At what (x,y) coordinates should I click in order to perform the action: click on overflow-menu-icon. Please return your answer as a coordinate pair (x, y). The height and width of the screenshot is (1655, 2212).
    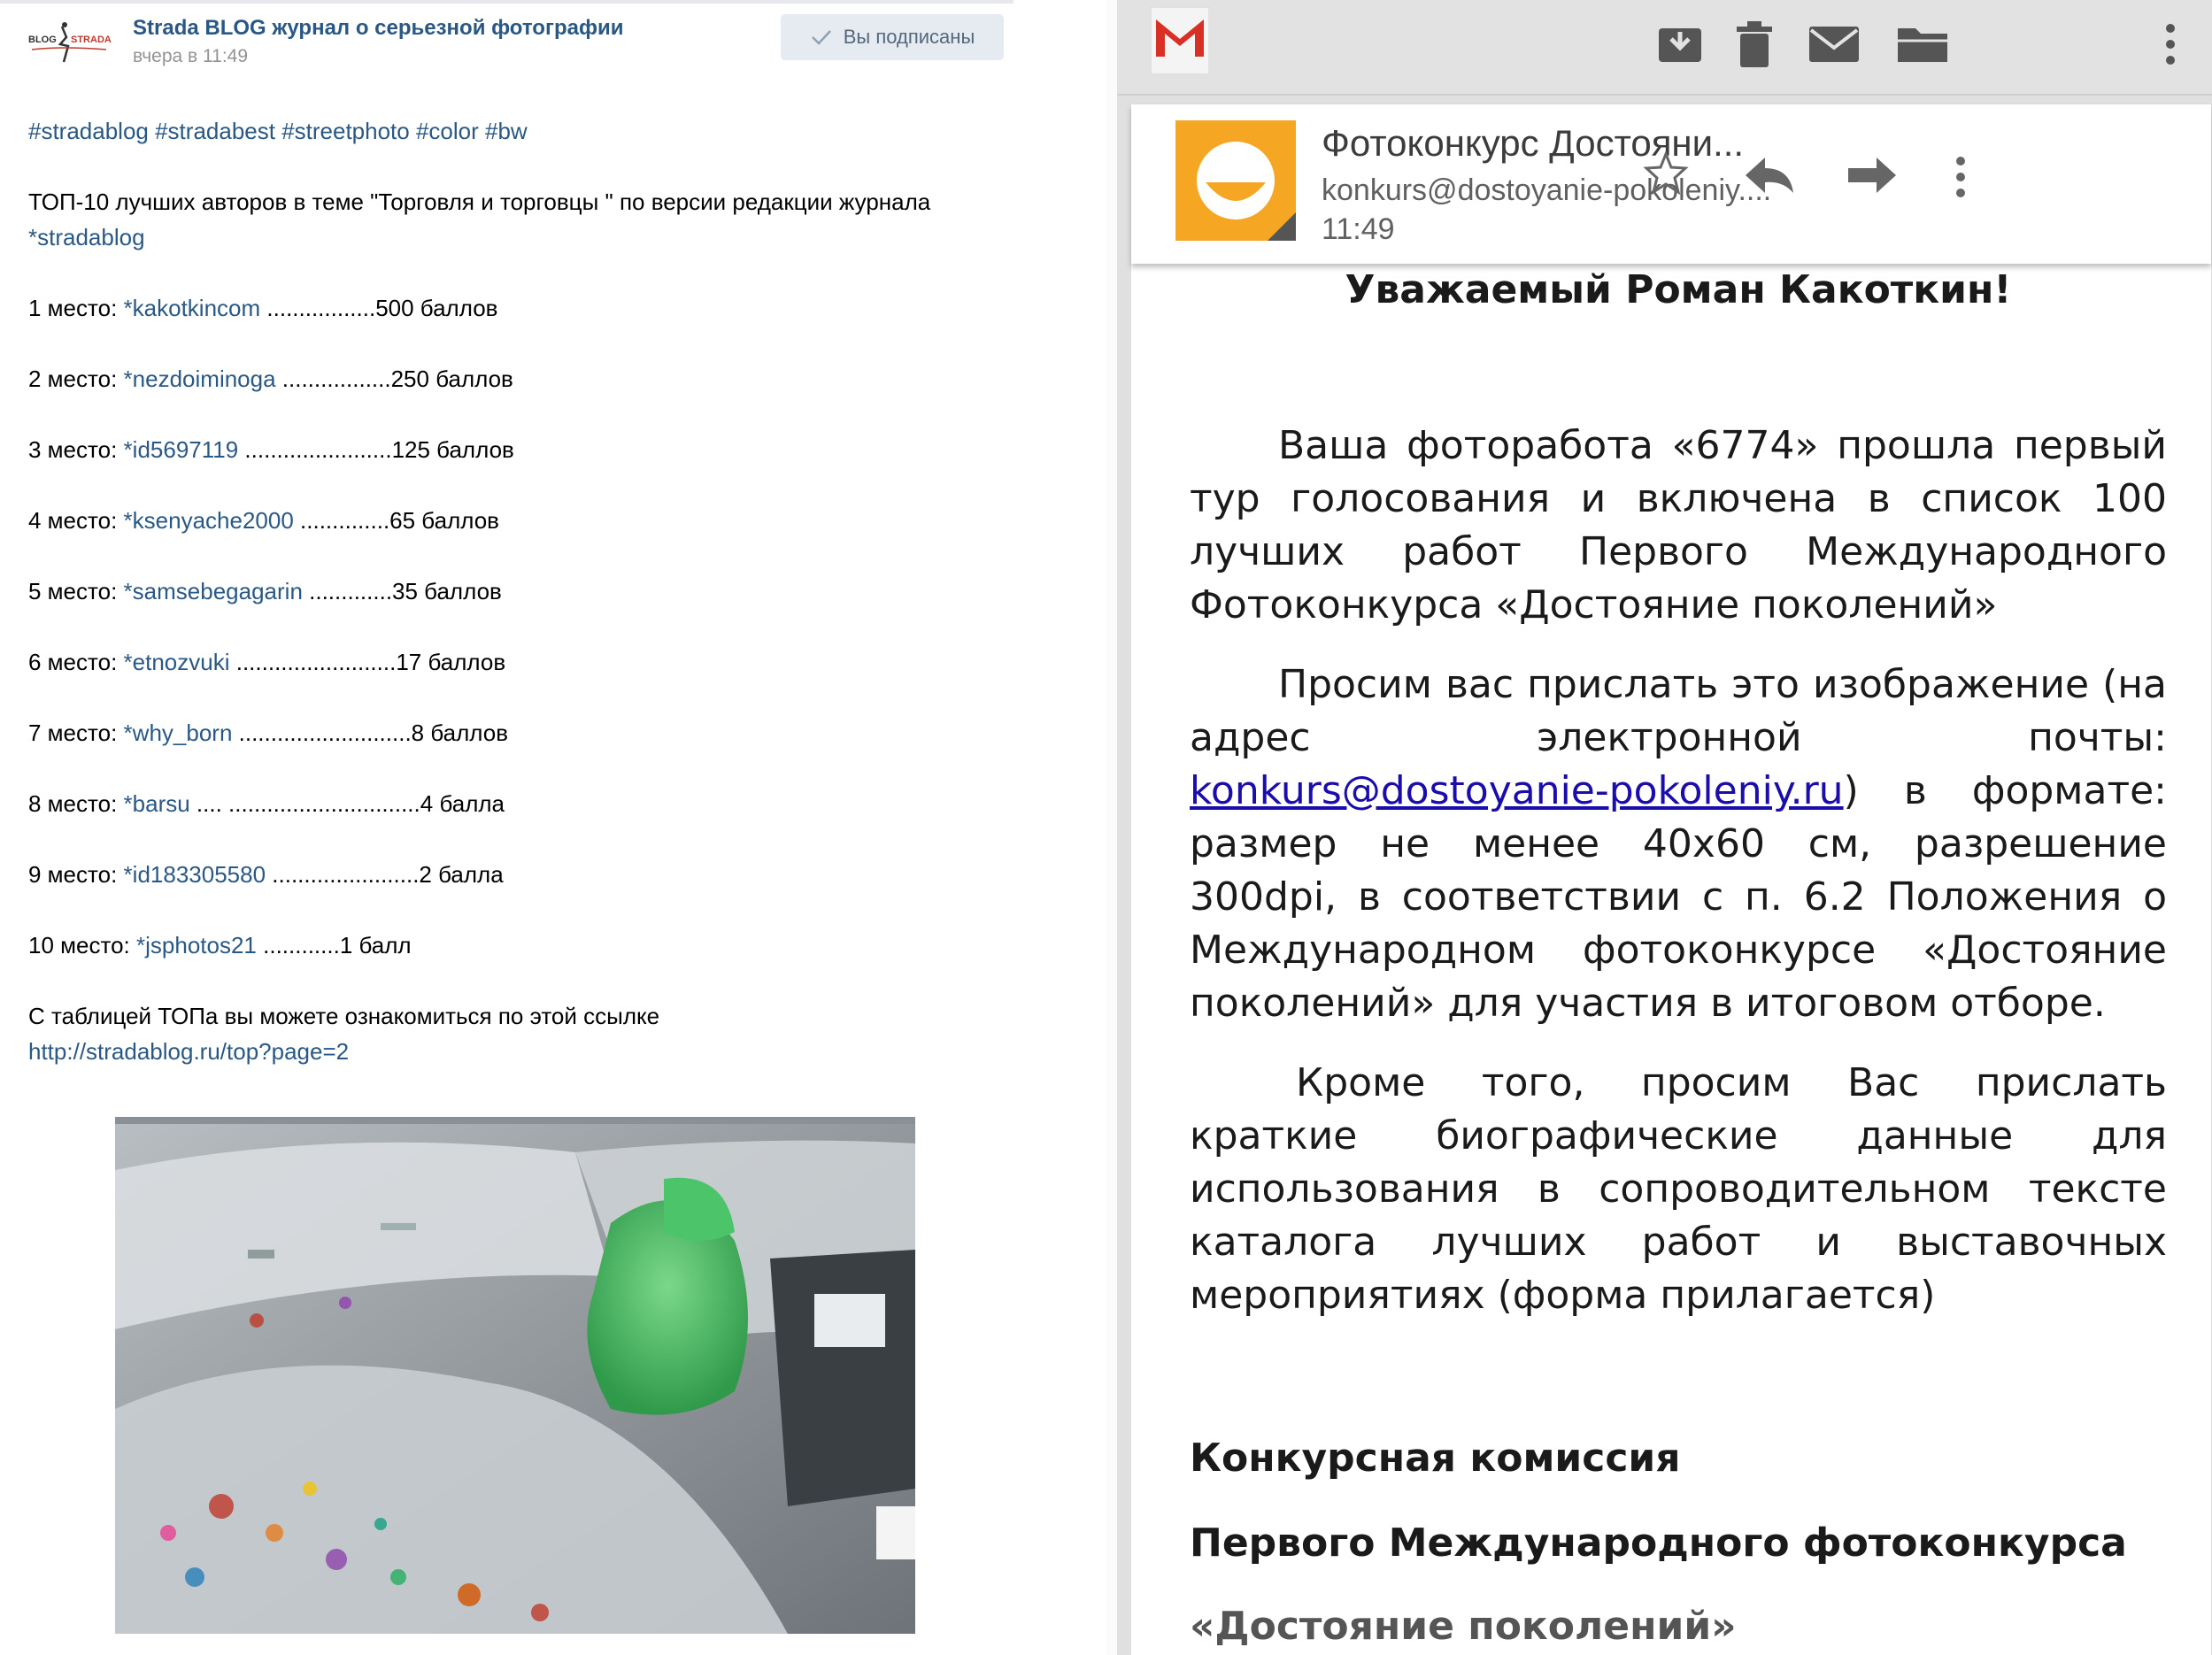
    Looking at the image, I should click on (2170, 44).